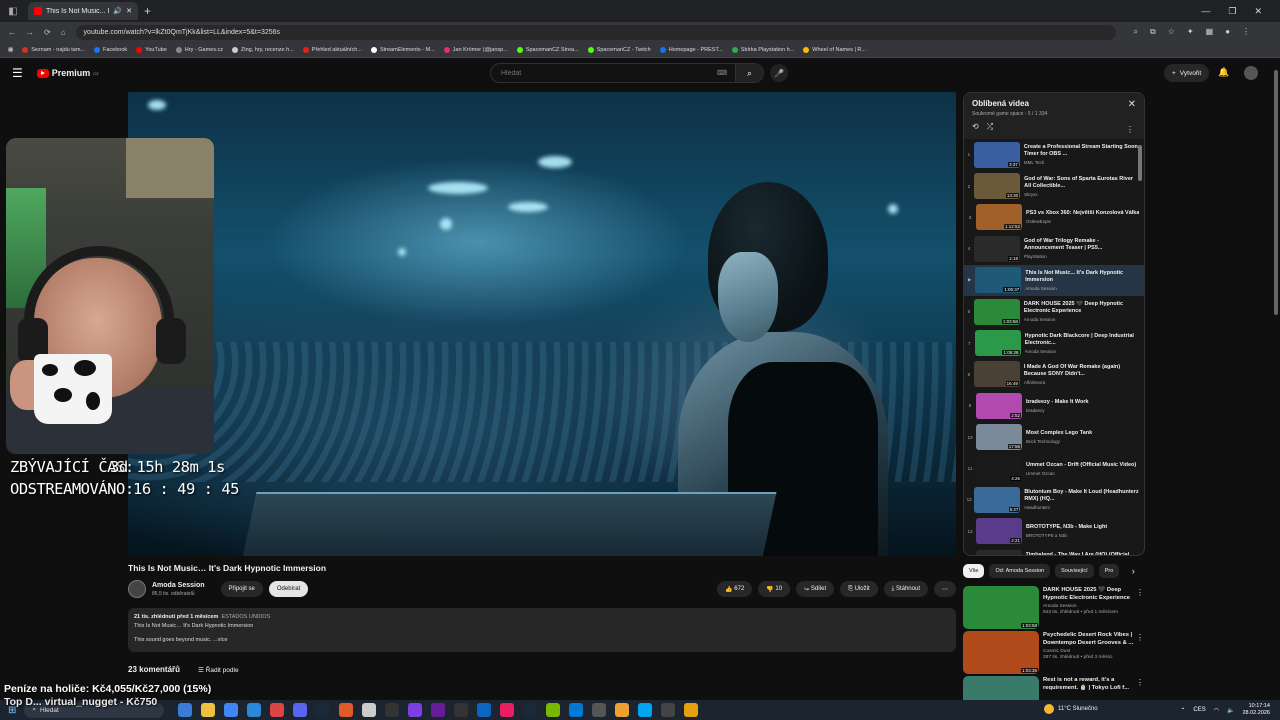 This screenshot has width=1280, height=720. Describe the element at coordinates (110, 49) in the screenshot. I see `bookmark-item: Facebook` at that location.